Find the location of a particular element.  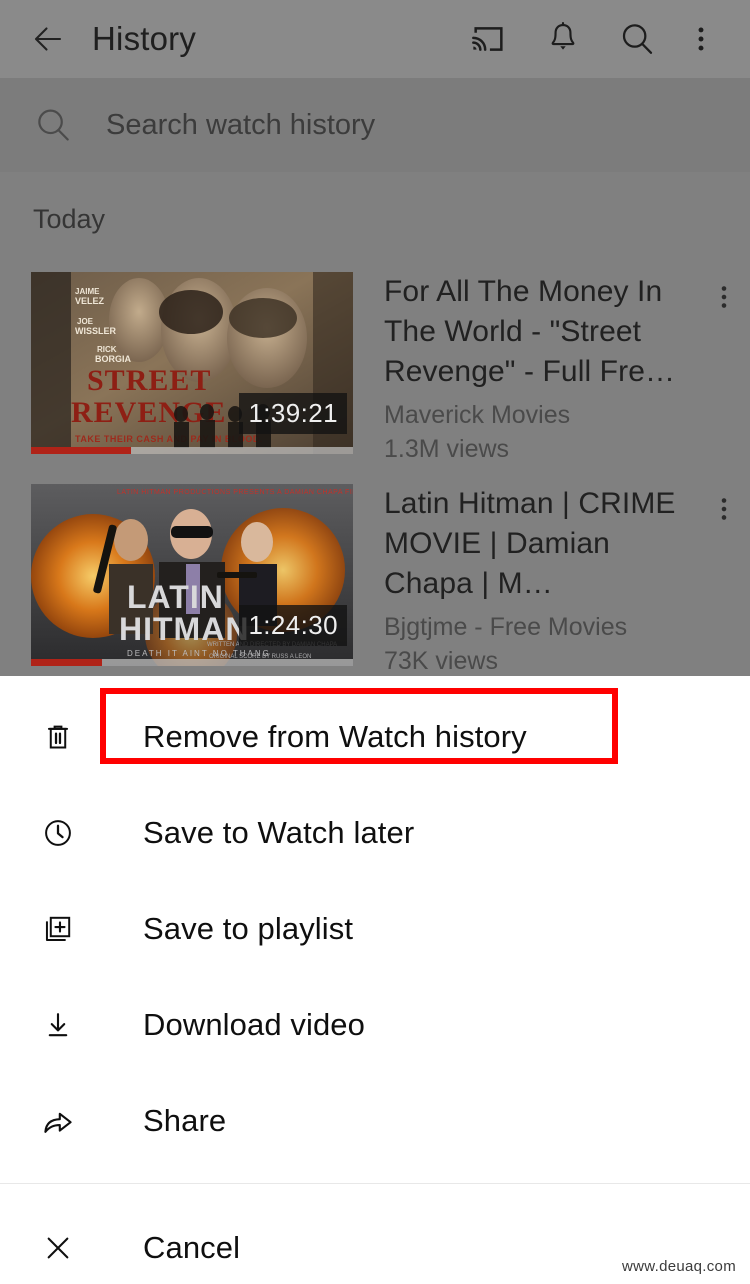

search-button is located at coordinates (637, 39).